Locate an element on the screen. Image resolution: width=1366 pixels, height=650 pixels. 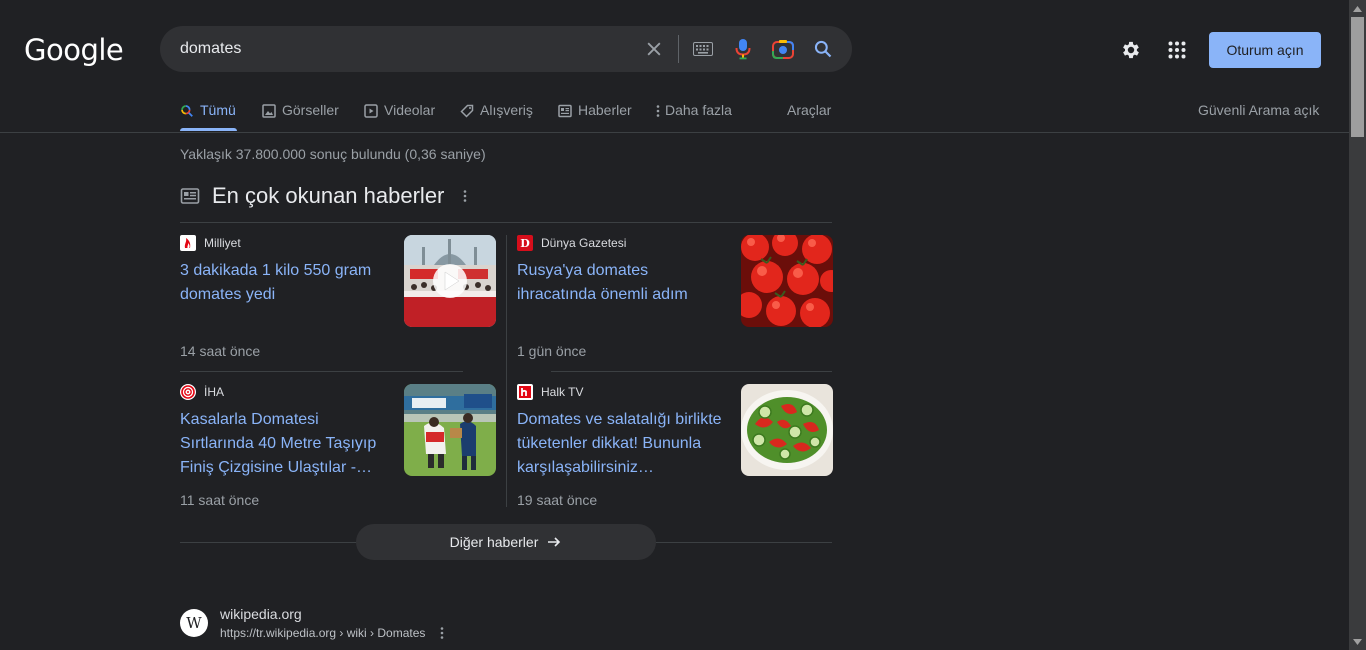
header-divider is located at coordinates (674, 132).